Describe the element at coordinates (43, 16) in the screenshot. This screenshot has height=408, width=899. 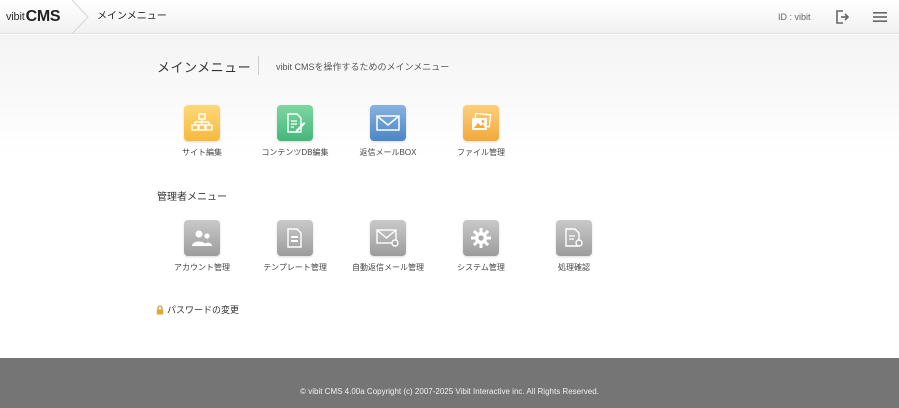
I see `logo-big-text: CMS` at that location.